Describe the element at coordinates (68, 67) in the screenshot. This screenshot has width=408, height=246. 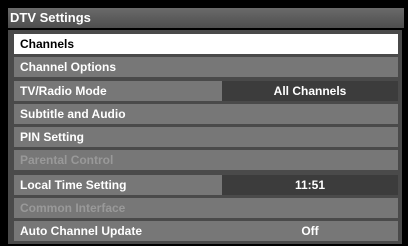
I see `menu-item-label: Channel Options` at that location.